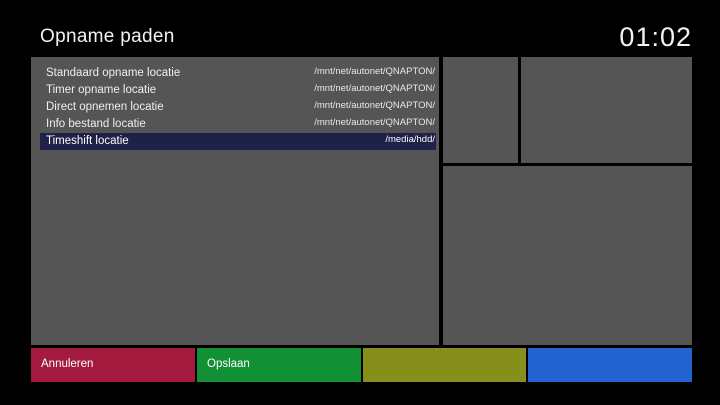  What do you see at coordinates (410, 139) in the screenshot?
I see `setting-value: /media/hdd/` at bounding box center [410, 139].